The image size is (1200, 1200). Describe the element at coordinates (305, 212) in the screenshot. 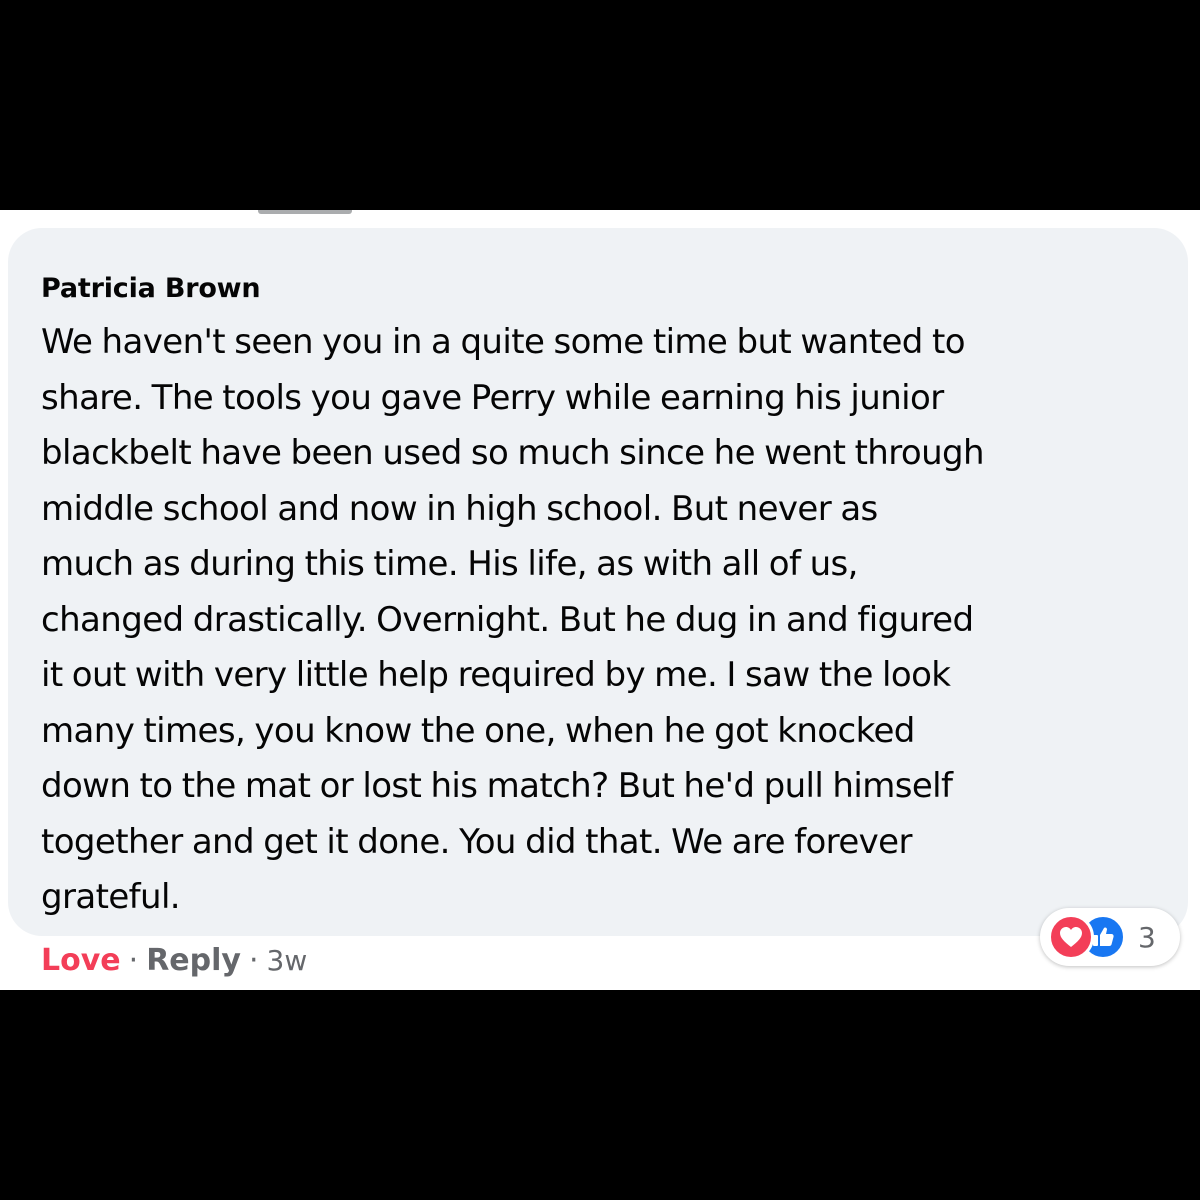

I see `previous-content-fragment` at that location.